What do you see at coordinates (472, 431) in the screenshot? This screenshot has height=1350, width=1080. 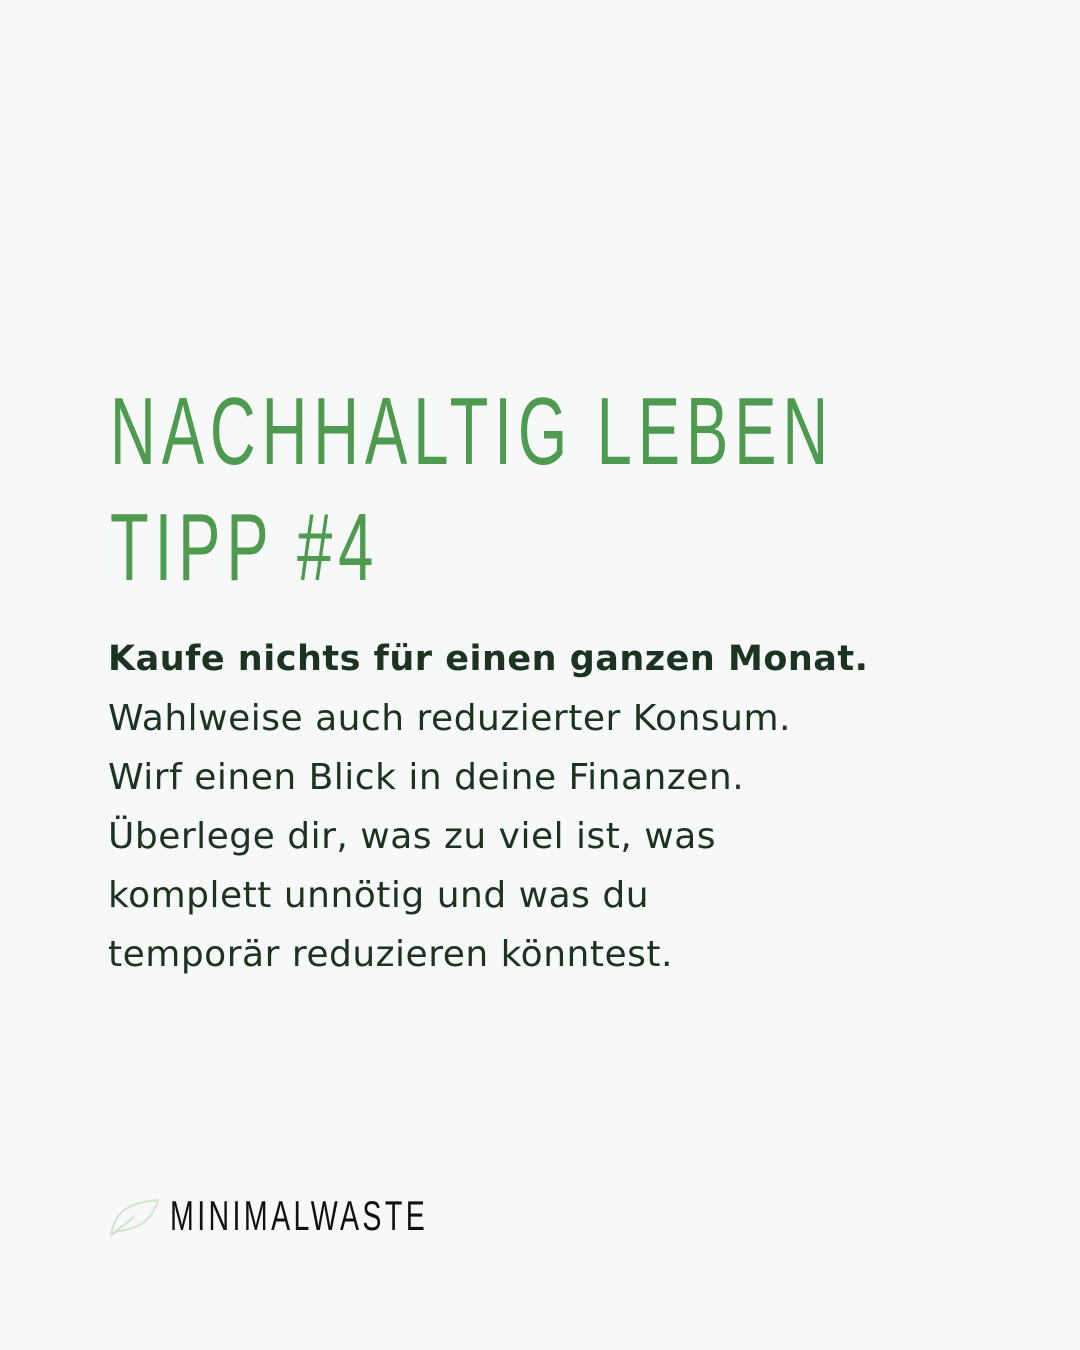 I see `title-line-1: Nachhaltig Leben` at bounding box center [472, 431].